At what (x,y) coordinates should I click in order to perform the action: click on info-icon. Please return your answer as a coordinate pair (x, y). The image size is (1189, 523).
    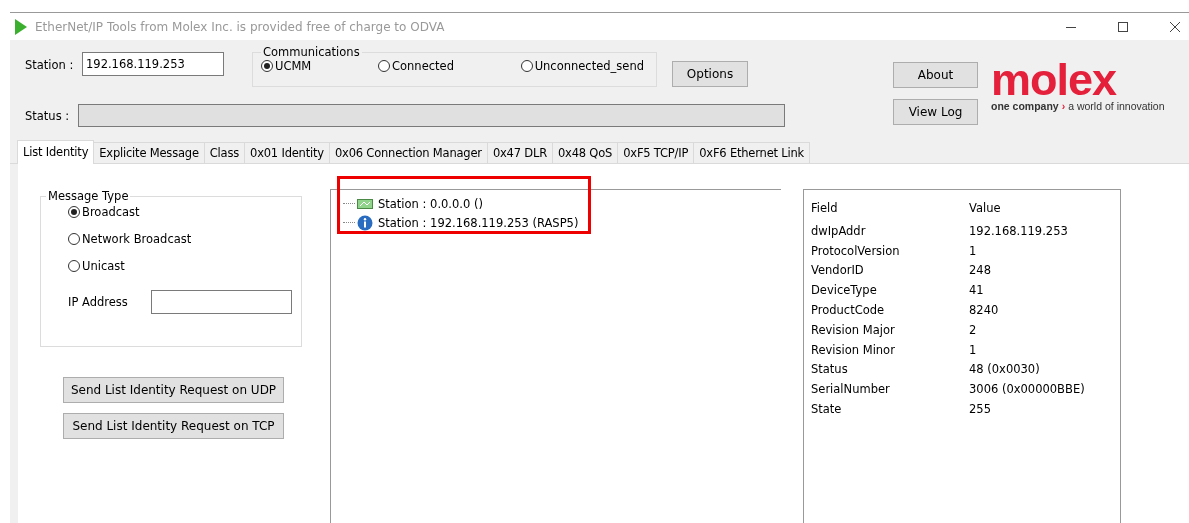
    Looking at the image, I should click on (365, 222).